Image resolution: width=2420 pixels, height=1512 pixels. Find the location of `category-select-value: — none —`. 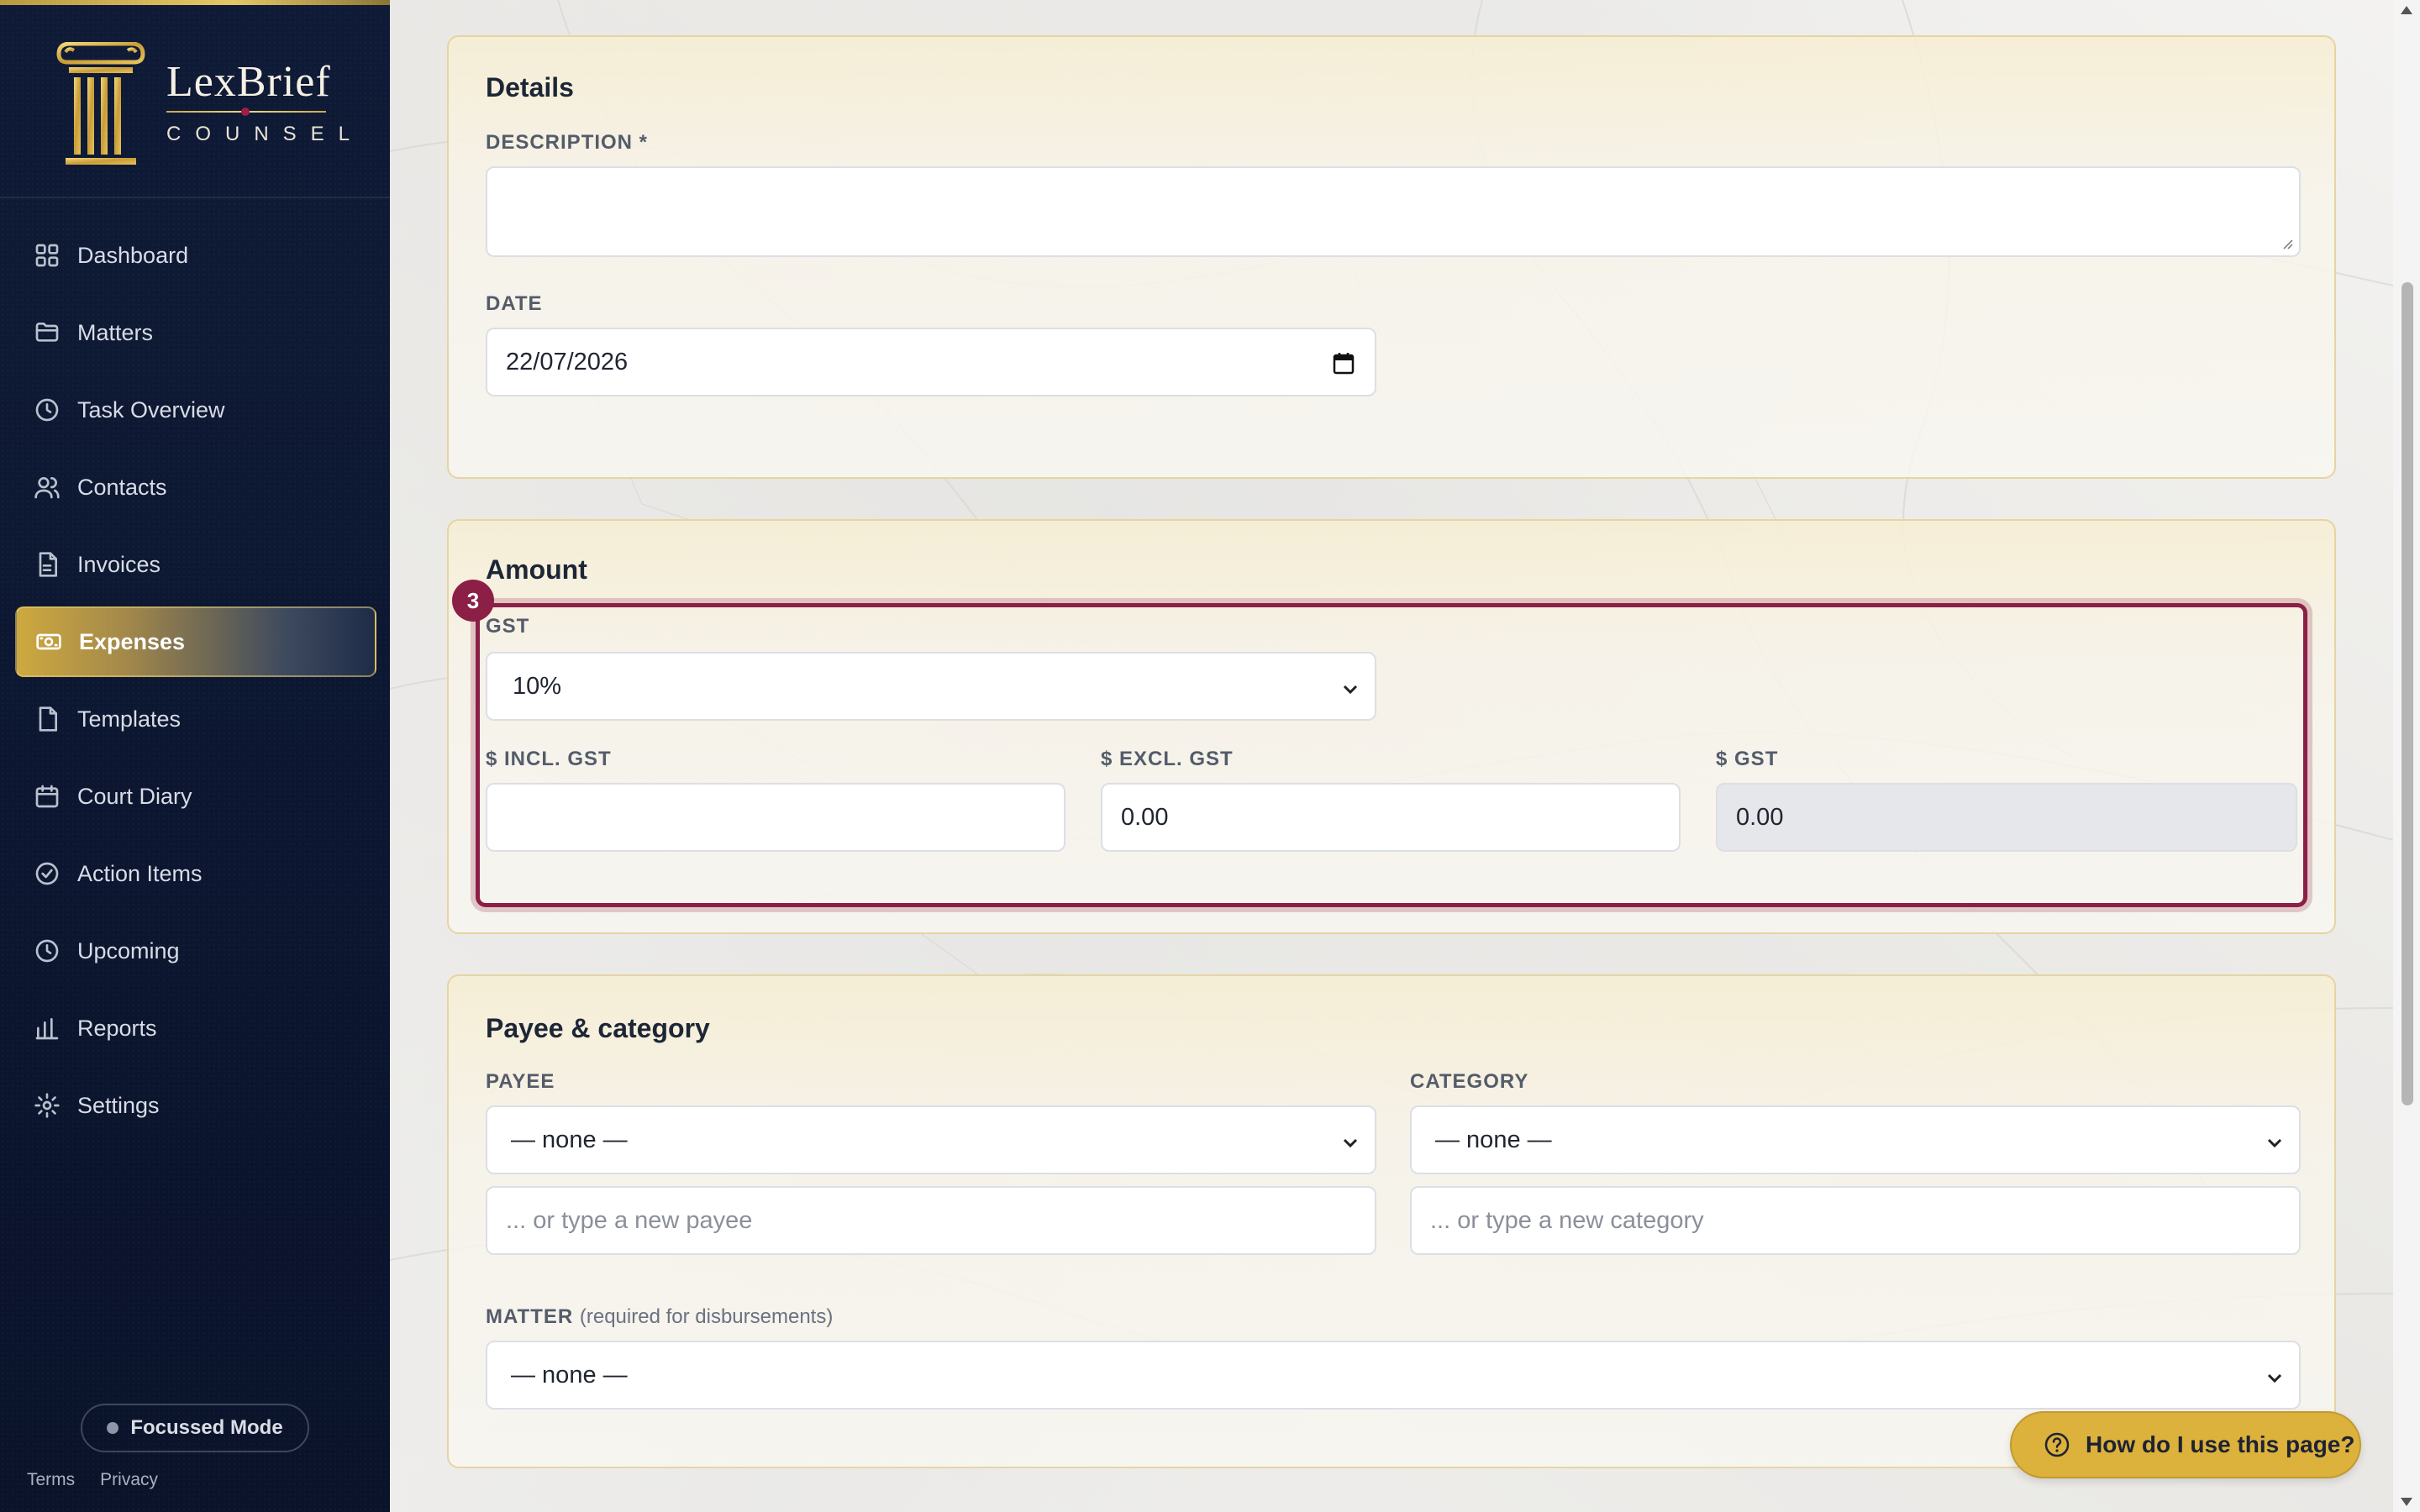

category-select-value: — none — is located at coordinates (1494, 1139).